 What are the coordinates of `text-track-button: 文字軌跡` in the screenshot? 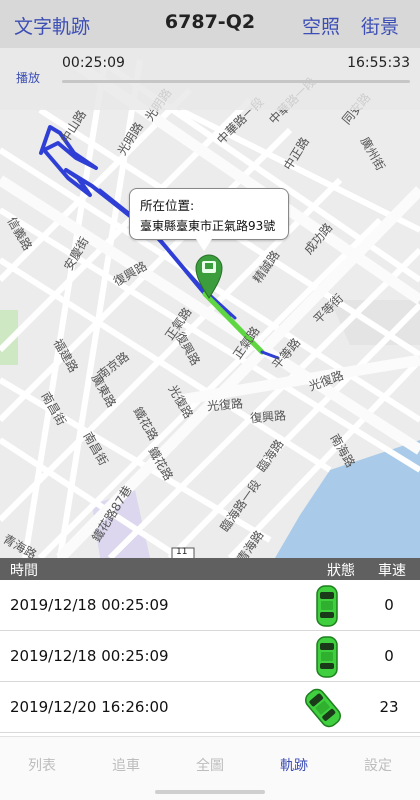 It's located at (52, 25).